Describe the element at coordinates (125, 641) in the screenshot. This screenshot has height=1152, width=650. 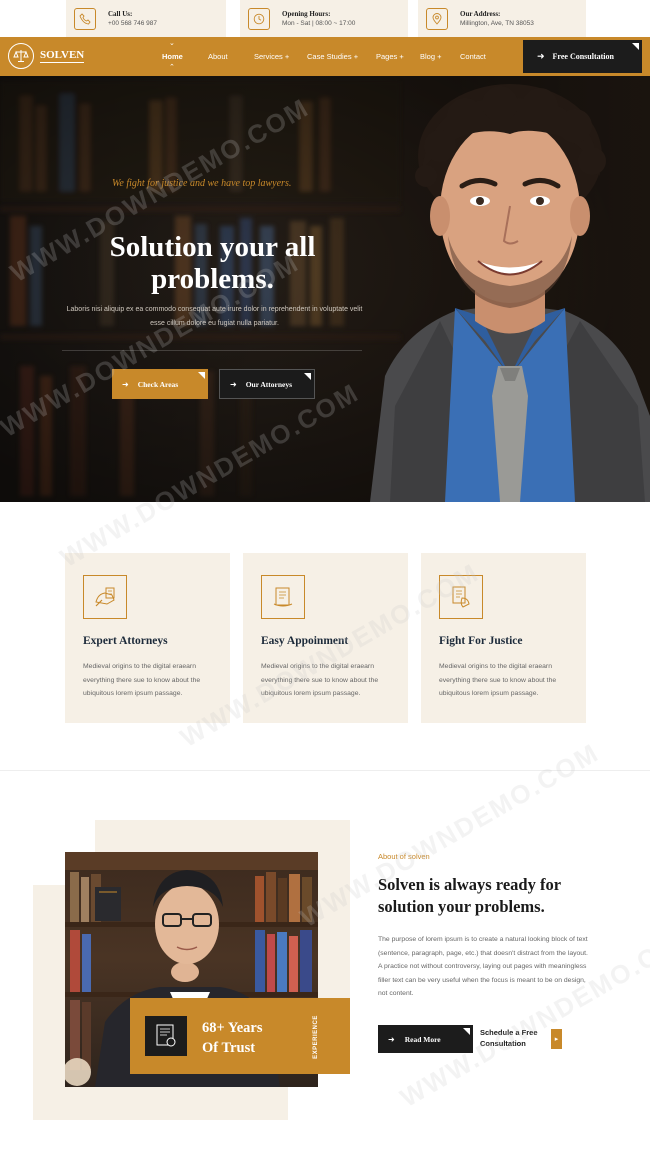
I see `feature-title: Expert Attorneys` at that location.